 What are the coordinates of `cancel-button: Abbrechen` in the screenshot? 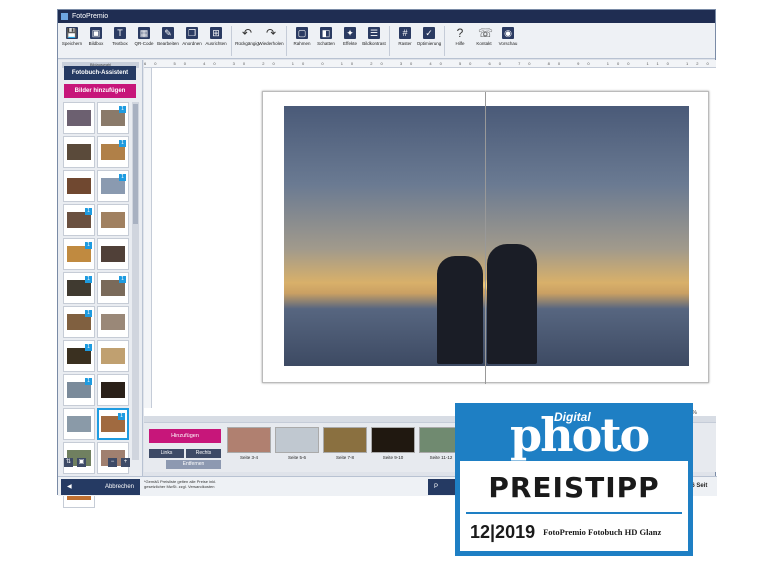 It's located at (100, 487).